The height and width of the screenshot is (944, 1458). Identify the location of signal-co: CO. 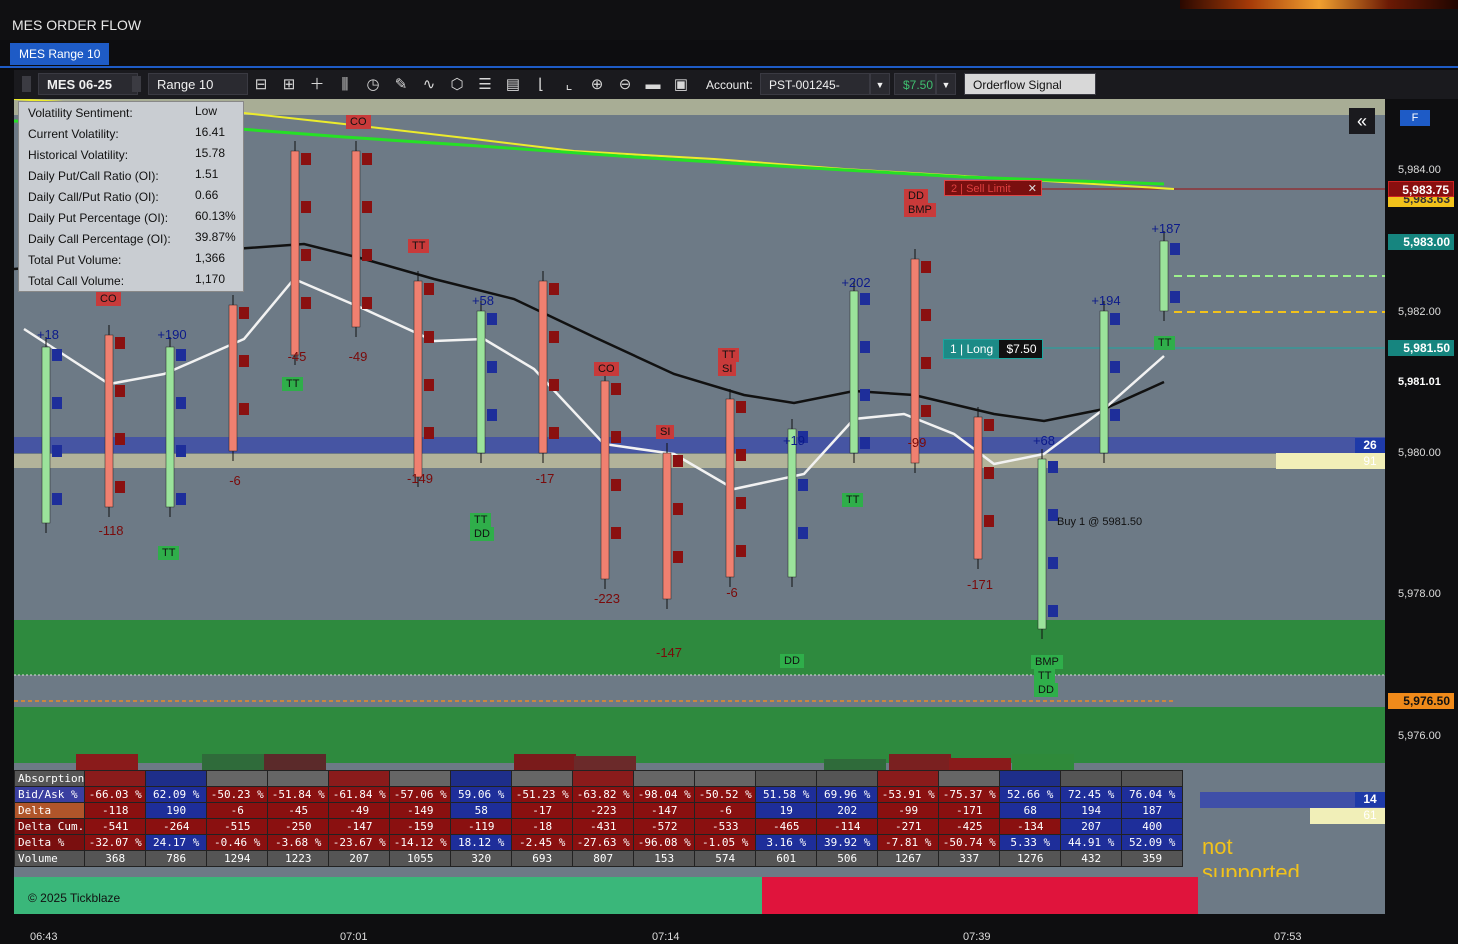
(358, 122).